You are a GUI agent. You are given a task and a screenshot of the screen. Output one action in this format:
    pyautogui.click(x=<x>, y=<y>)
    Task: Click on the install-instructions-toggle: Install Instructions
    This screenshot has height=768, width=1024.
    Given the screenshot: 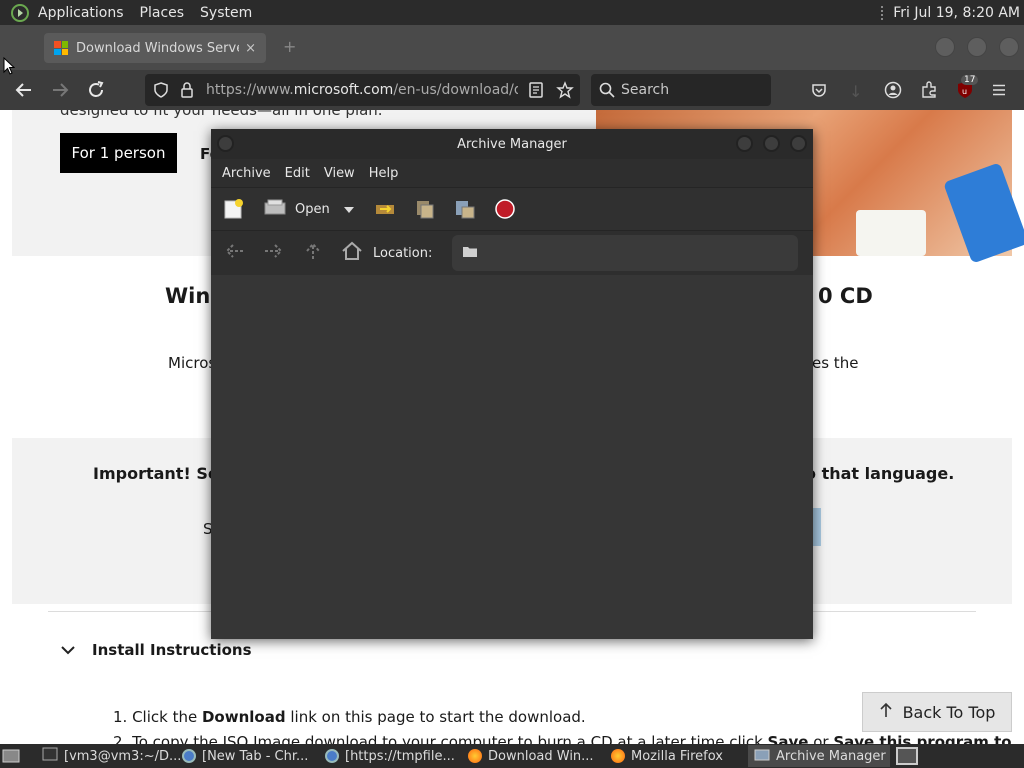 What is the action you would take?
    pyautogui.click(x=156, y=650)
    